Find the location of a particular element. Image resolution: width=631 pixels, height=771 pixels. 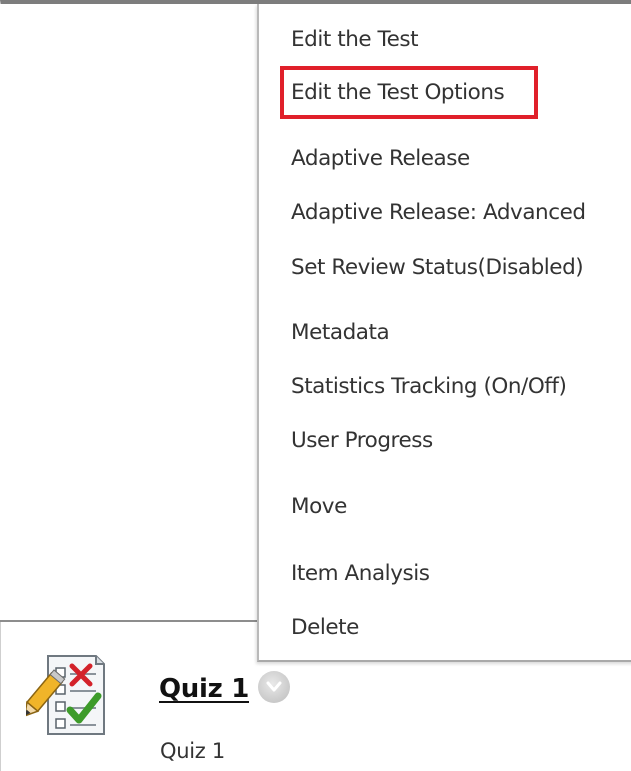

chevron-down-icon is located at coordinates (274, 687).